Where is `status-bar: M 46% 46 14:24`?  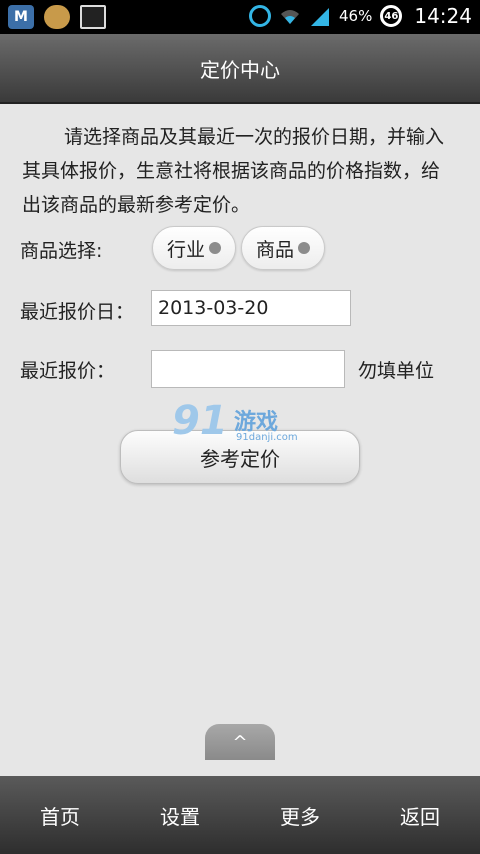
status-bar: M 46% 46 14:24 is located at coordinates (240, 17).